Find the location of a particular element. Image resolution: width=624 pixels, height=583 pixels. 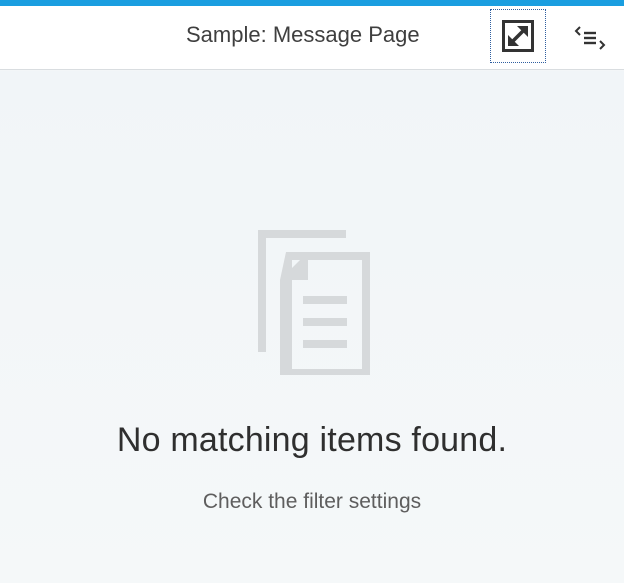

message-description: Check the filter settings is located at coordinates (312, 501).